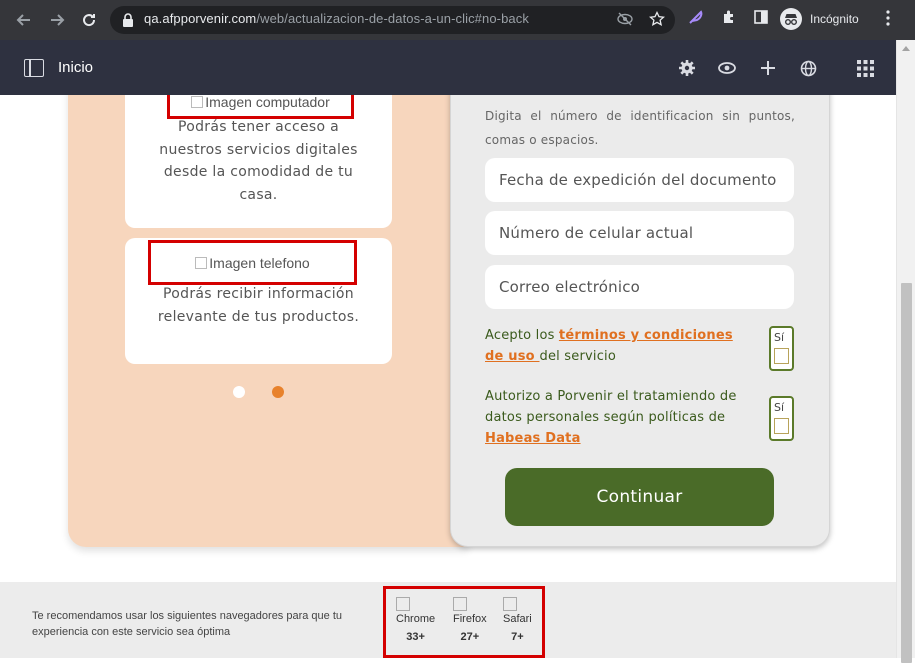  Describe the element at coordinates (533, 438) in the screenshot. I see `habeas-data-link: Habeas Data` at that location.